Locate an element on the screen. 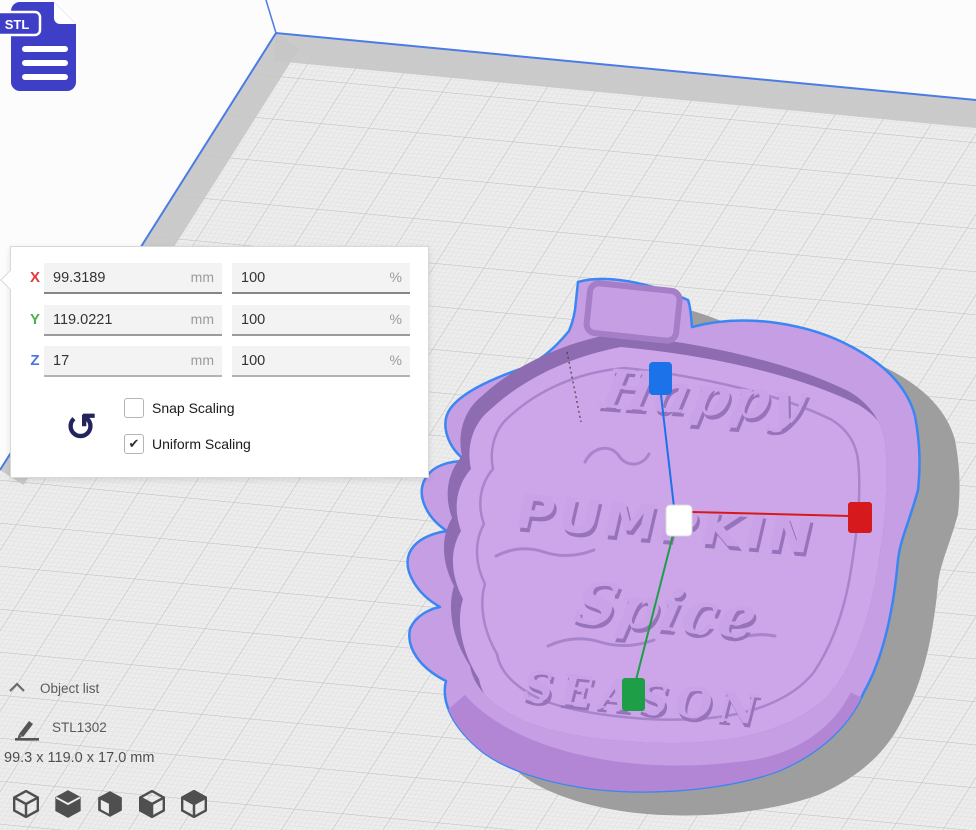 The image size is (976, 830). reset-scale-button: ↺ is located at coordinates (81, 428).